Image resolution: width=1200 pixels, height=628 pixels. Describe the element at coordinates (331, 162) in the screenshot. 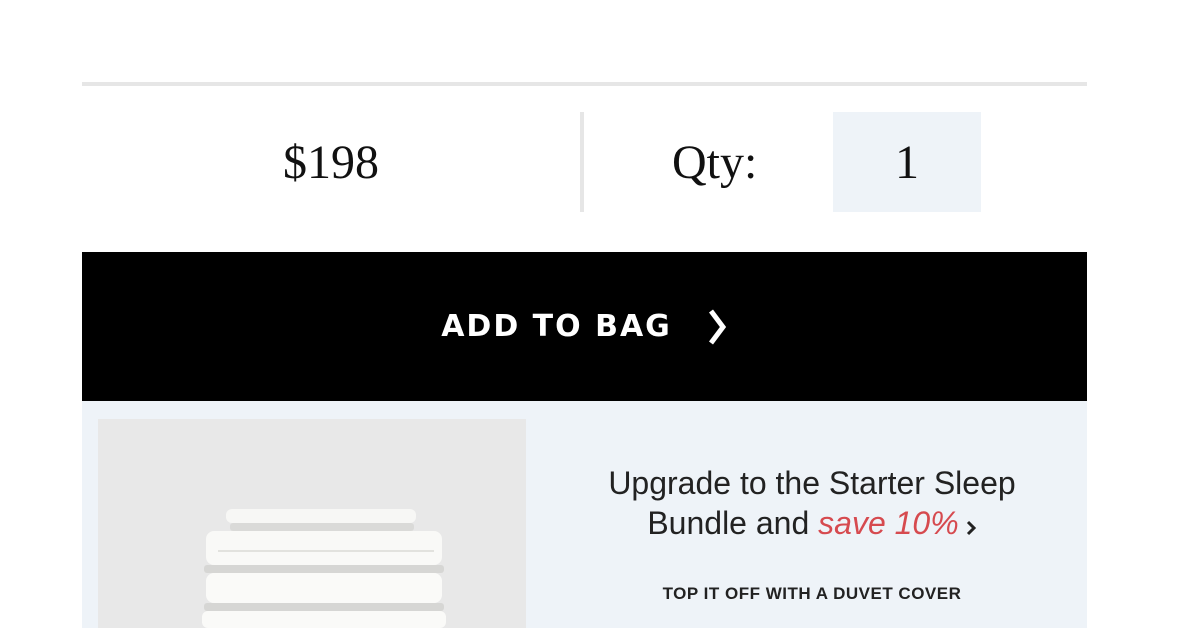

I see `product-price: $198` at that location.